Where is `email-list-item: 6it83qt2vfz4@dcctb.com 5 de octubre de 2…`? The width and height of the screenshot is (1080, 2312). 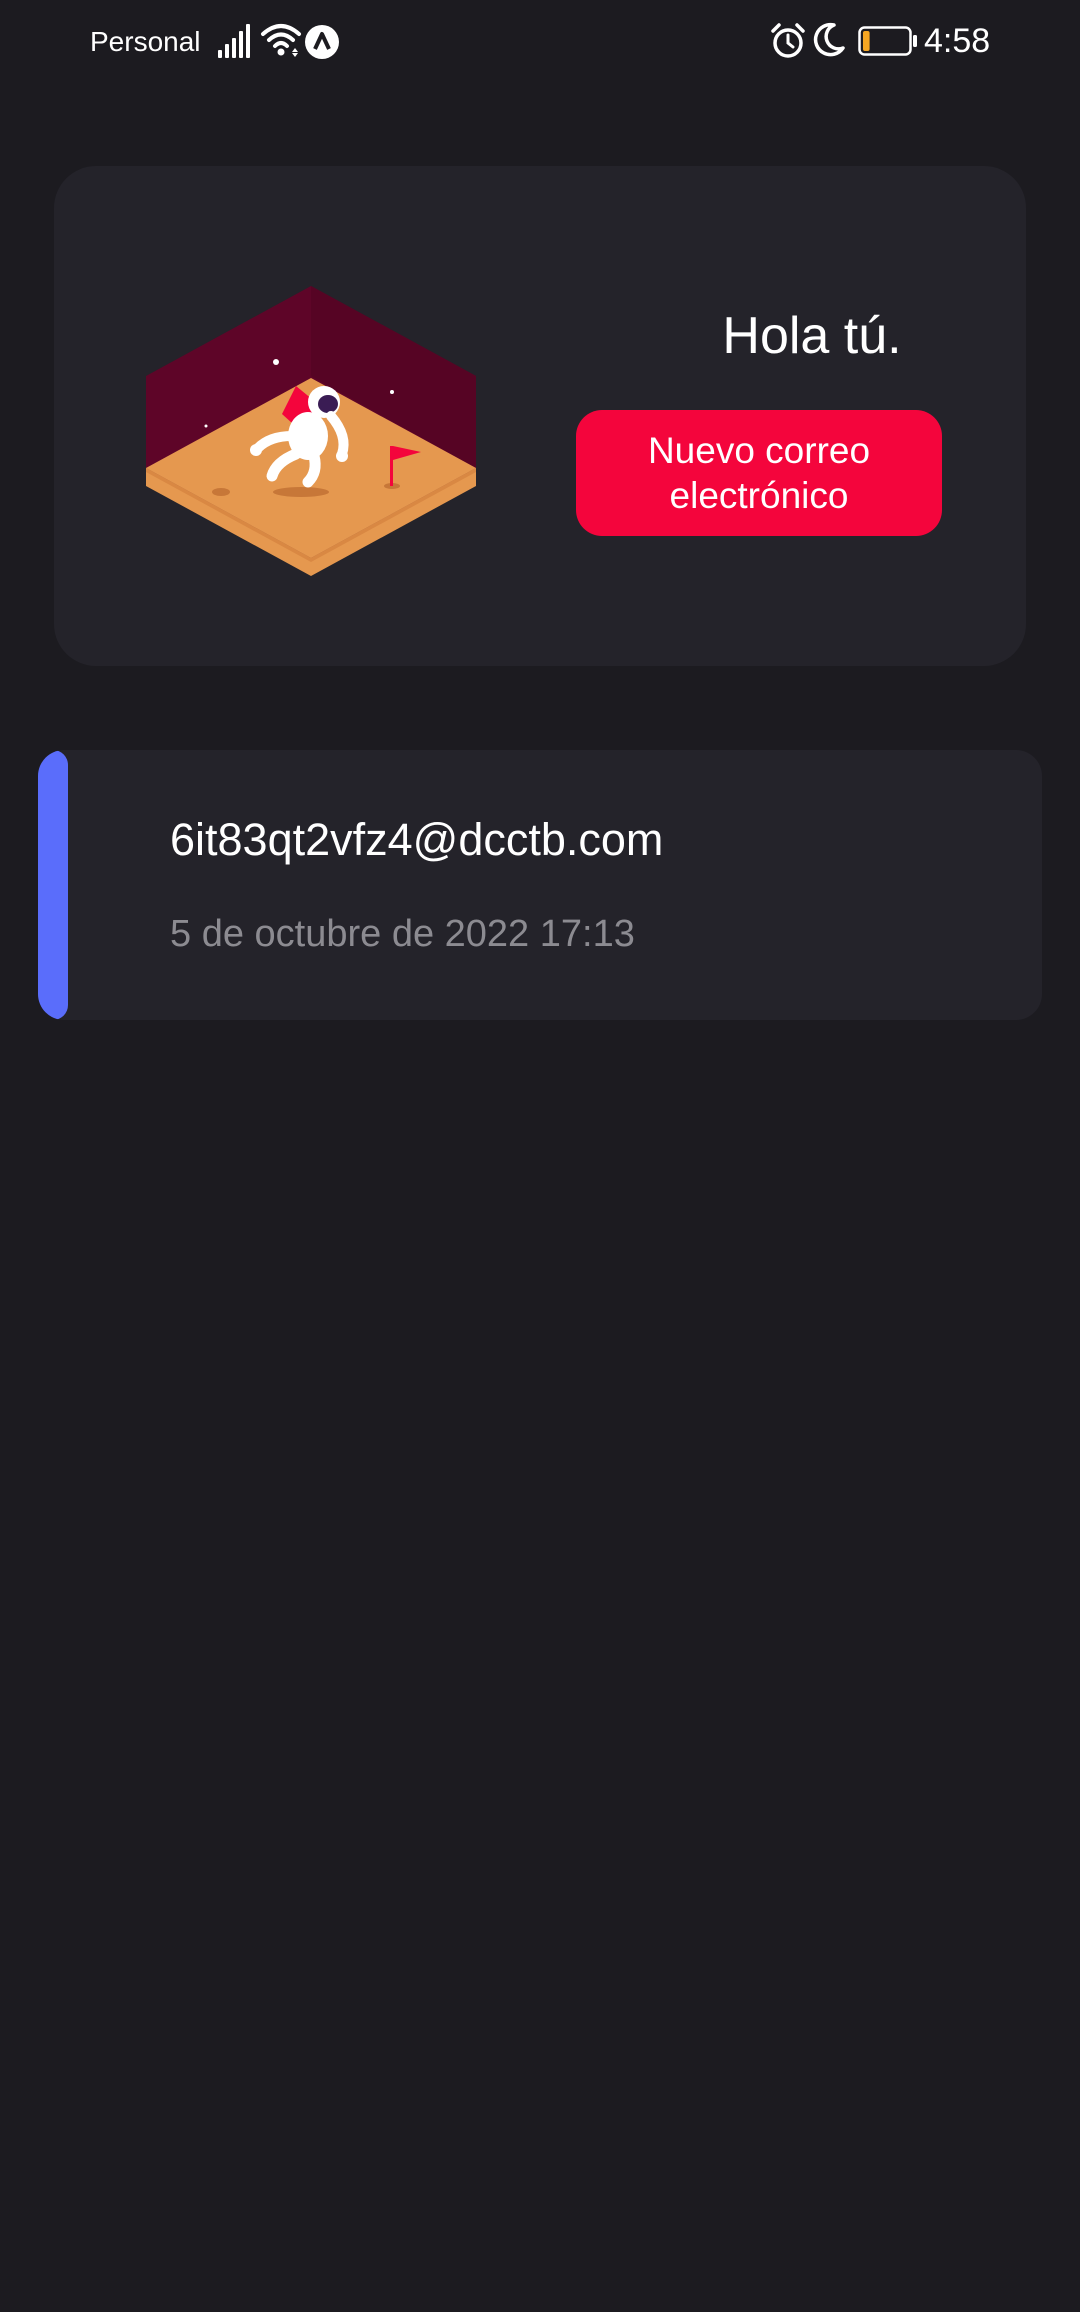
email-list-item: 6it83qt2vfz4@dcctb.com 5 de octubre de 2… is located at coordinates (540, 885).